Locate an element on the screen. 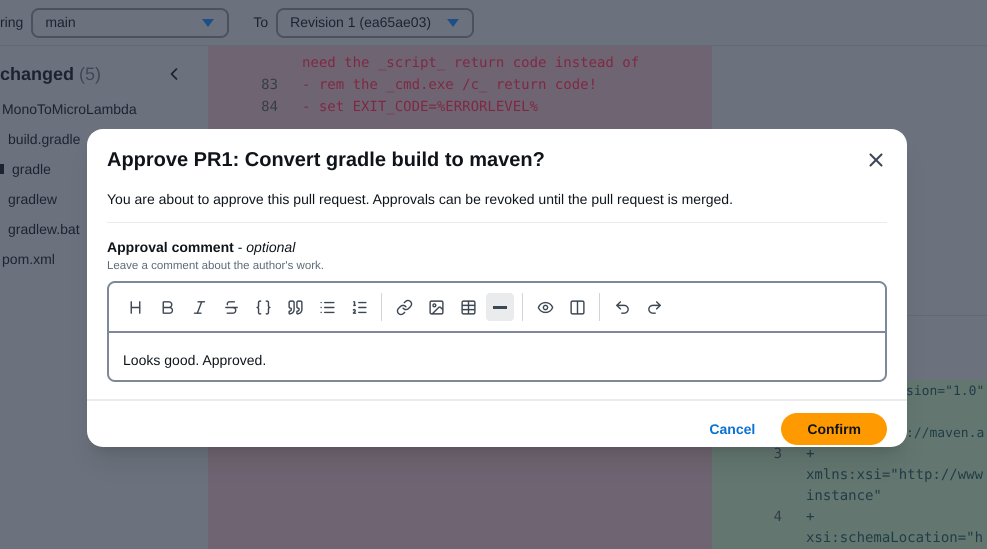  code-line: - set EXIT_CODE=%ERRORLEVEL% is located at coordinates (420, 106).